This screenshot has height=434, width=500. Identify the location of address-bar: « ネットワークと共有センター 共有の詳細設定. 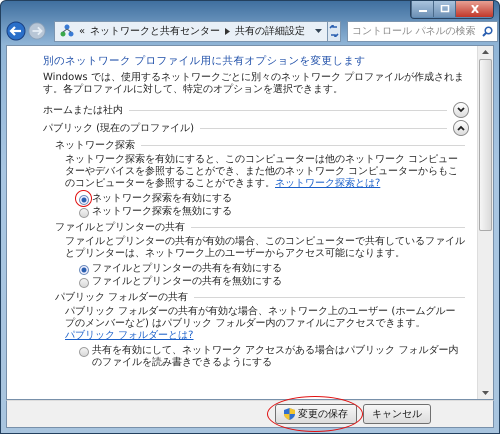
(191, 31).